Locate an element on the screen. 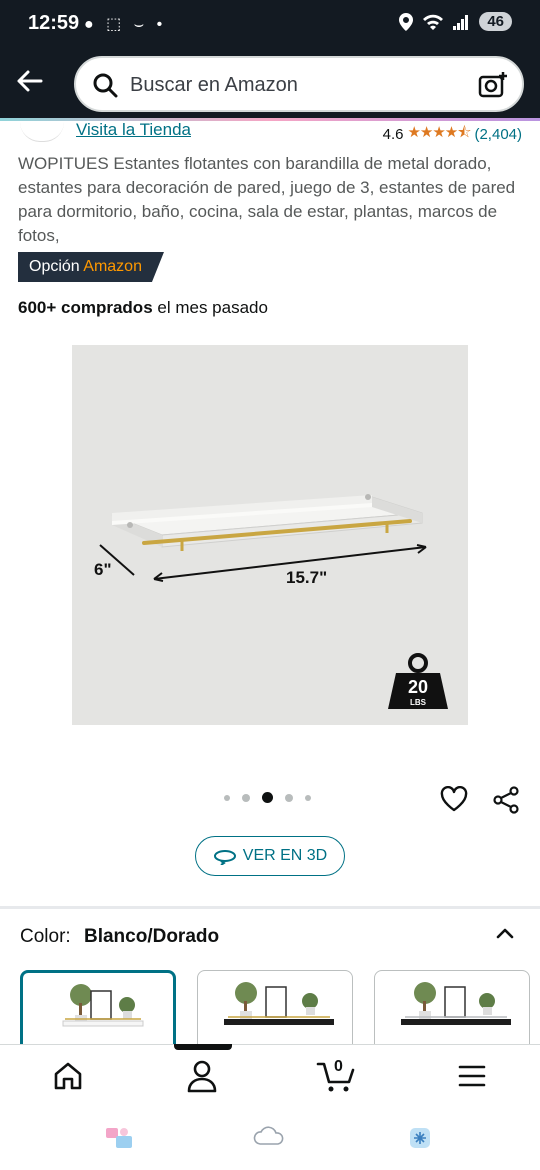  purchase-count-bold: 600+ comprados is located at coordinates (85, 307).